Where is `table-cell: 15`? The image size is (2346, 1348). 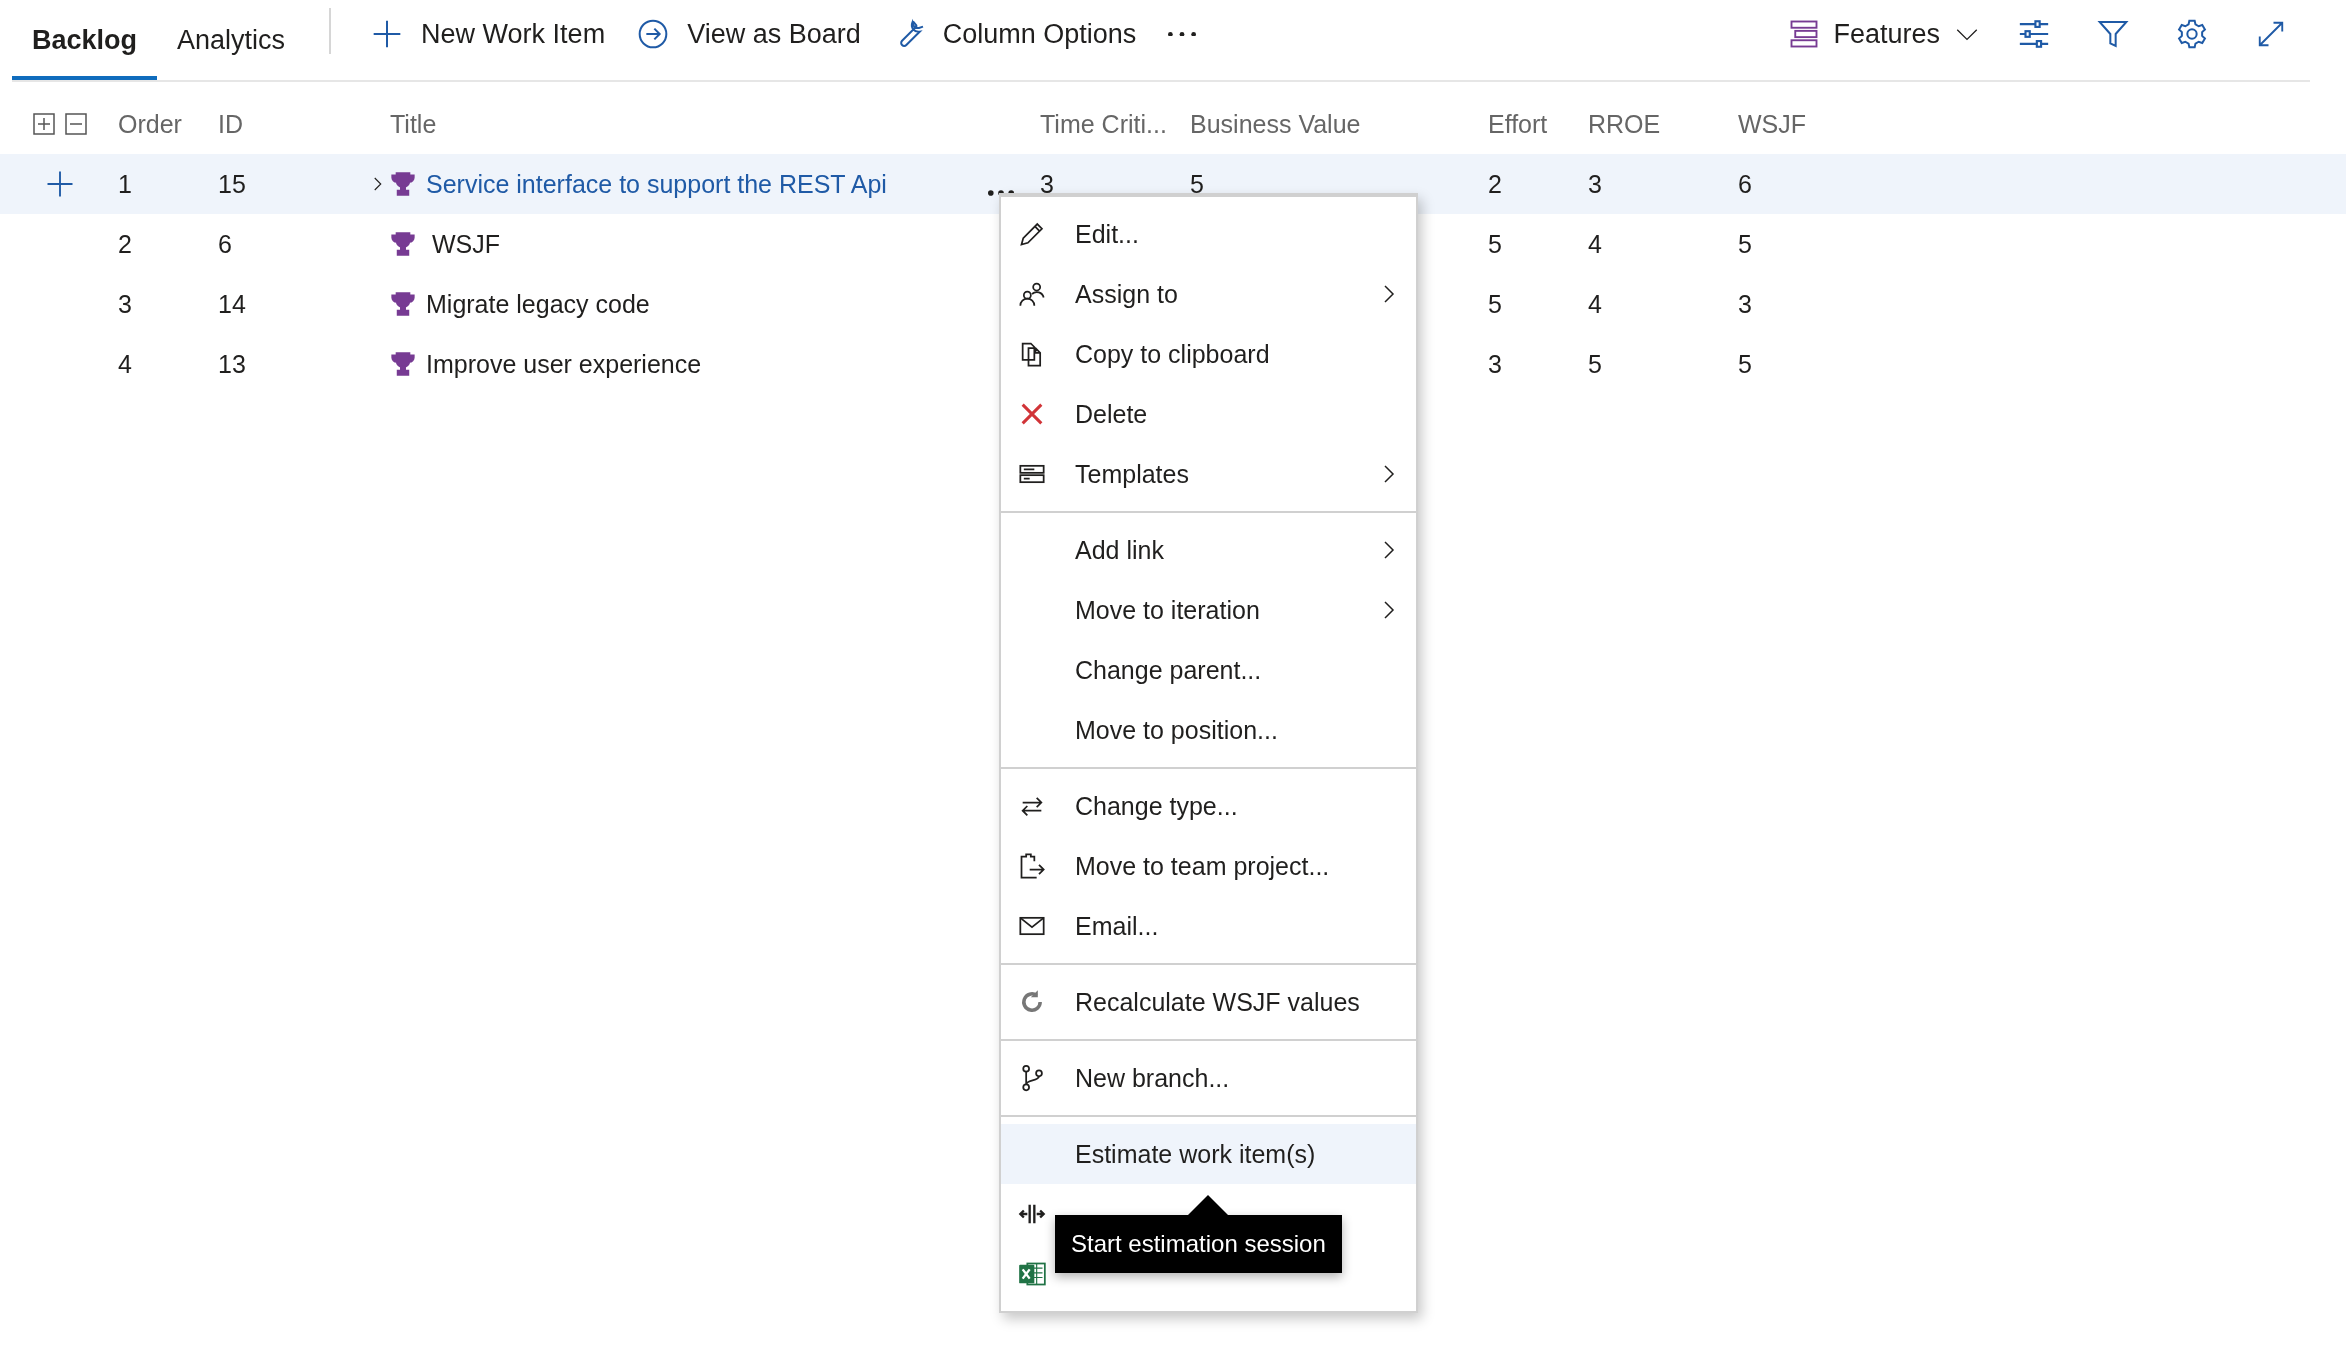 table-cell: 15 is located at coordinates (232, 184).